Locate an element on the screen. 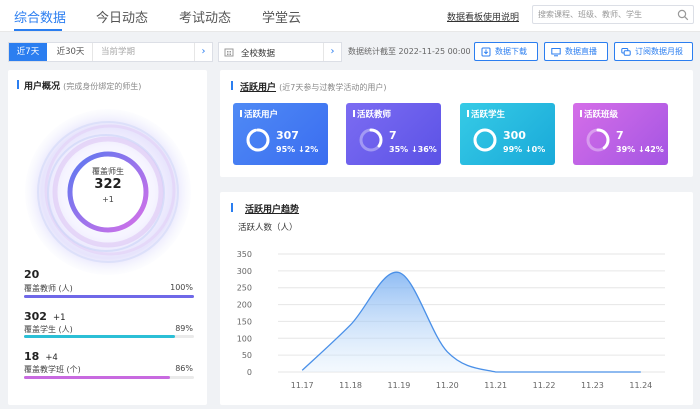 Image resolution: width=700 pixels, height=409 pixels. period-selector: 近7天 近30天 当前学期 › is located at coordinates (110, 52).